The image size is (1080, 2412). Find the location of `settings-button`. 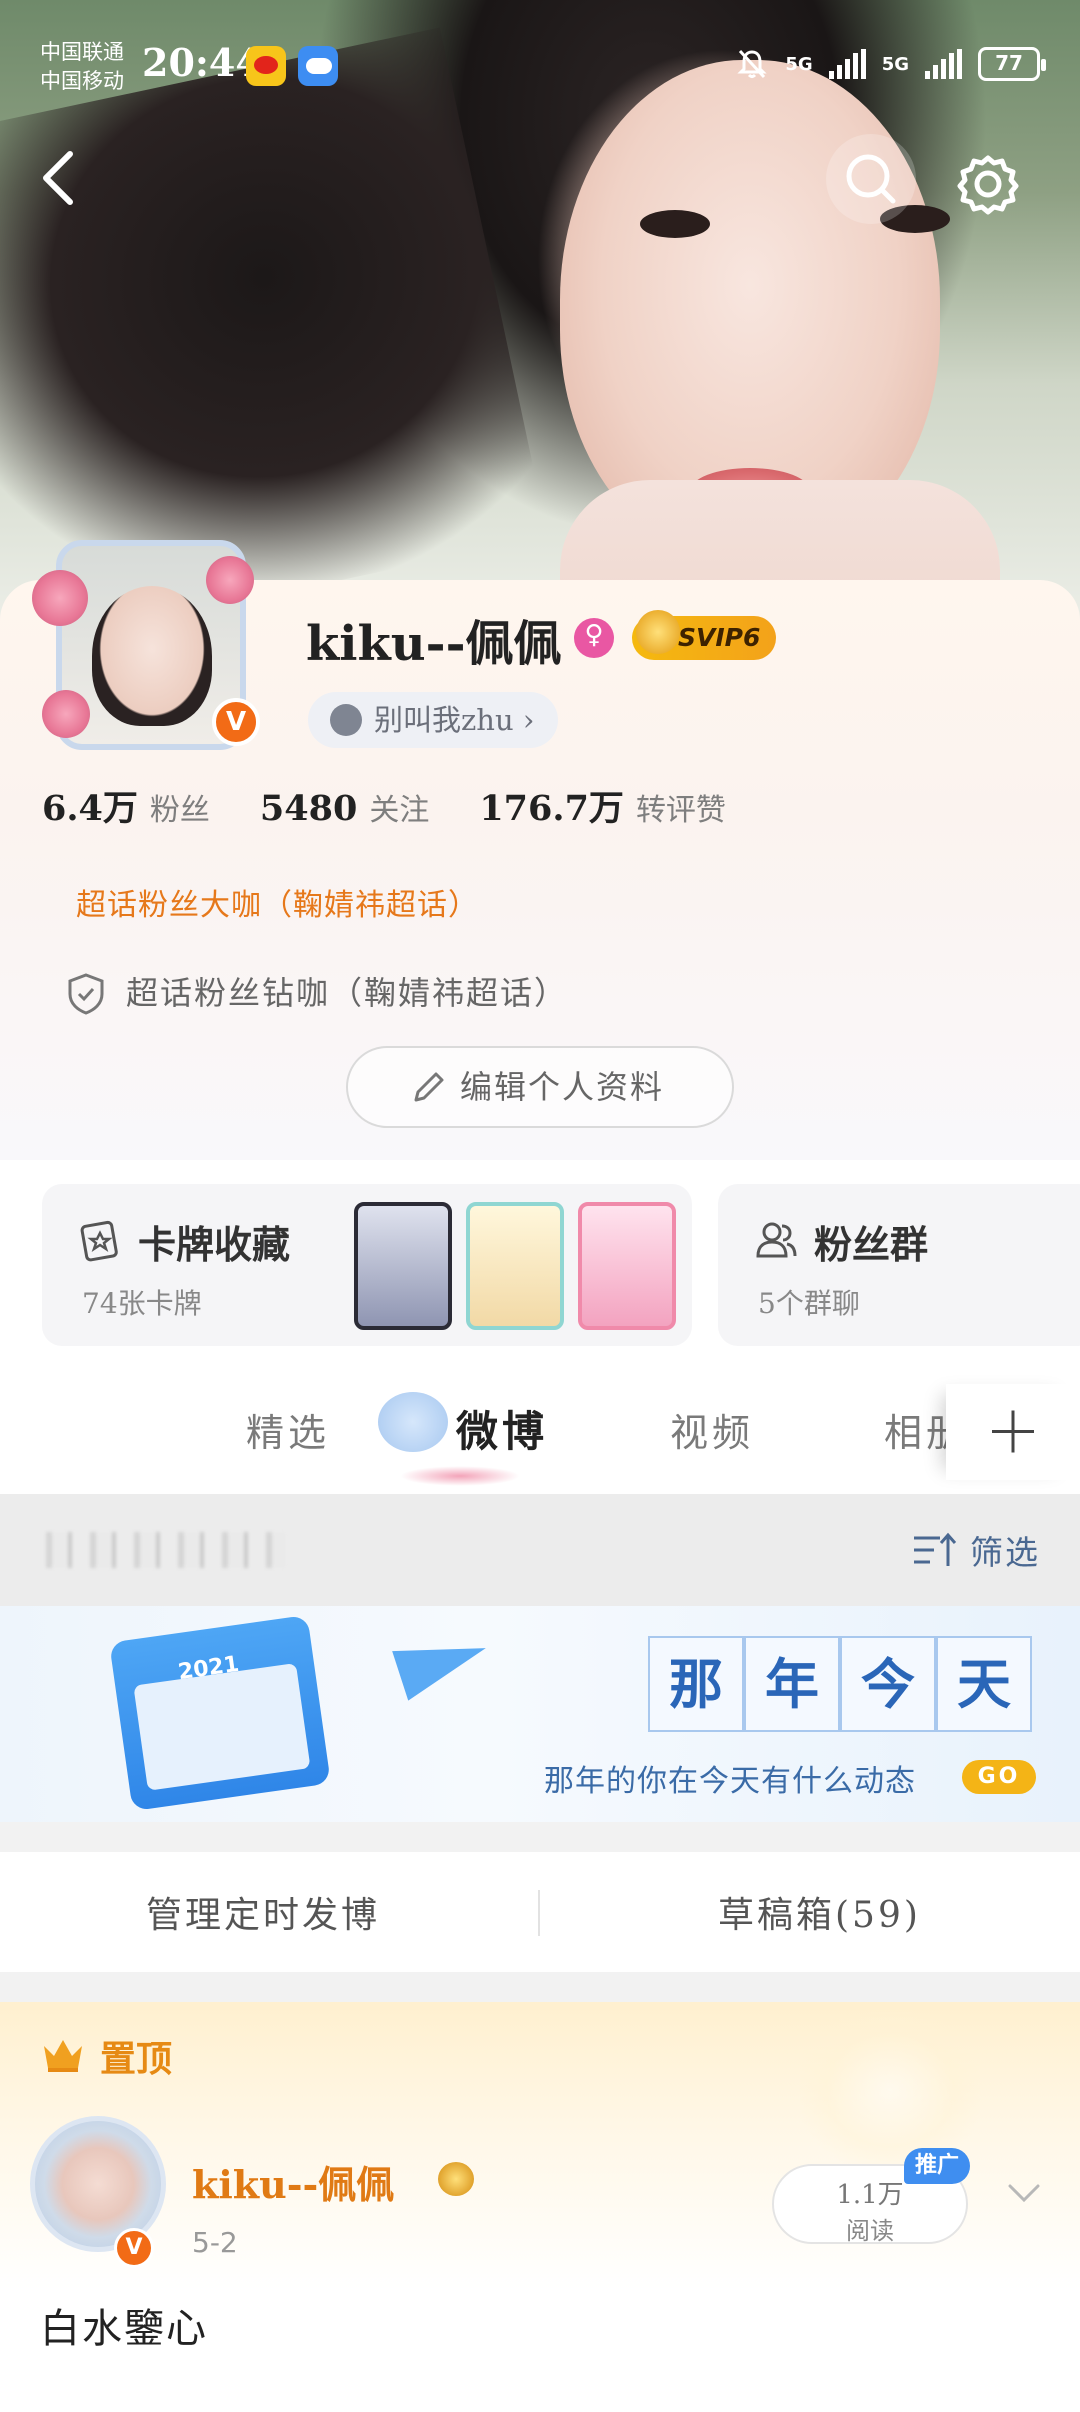

settings-button is located at coordinates (988, 184).